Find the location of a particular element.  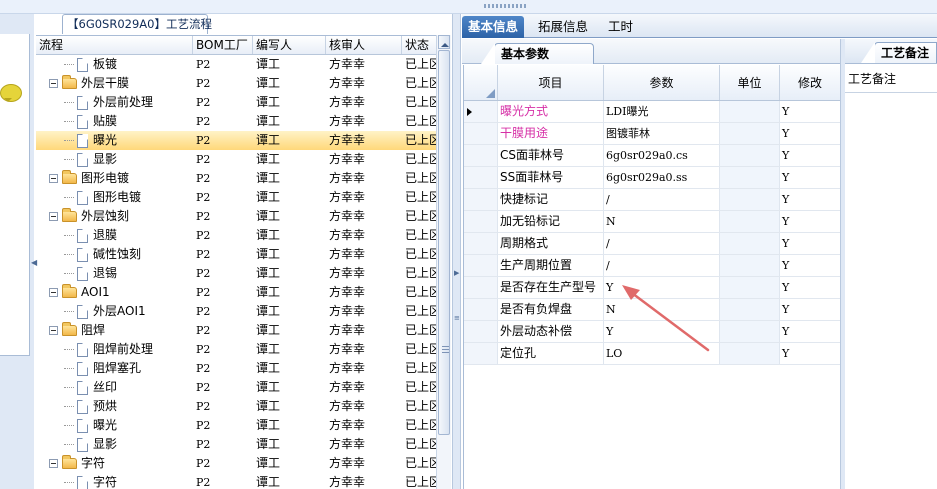

tree-node: AOI1 is located at coordinates (114, 292).